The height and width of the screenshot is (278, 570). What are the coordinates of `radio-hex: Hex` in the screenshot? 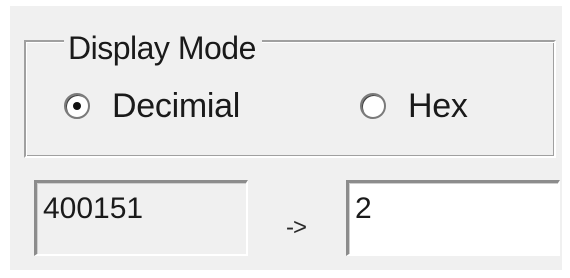 It's located at (414, 106).